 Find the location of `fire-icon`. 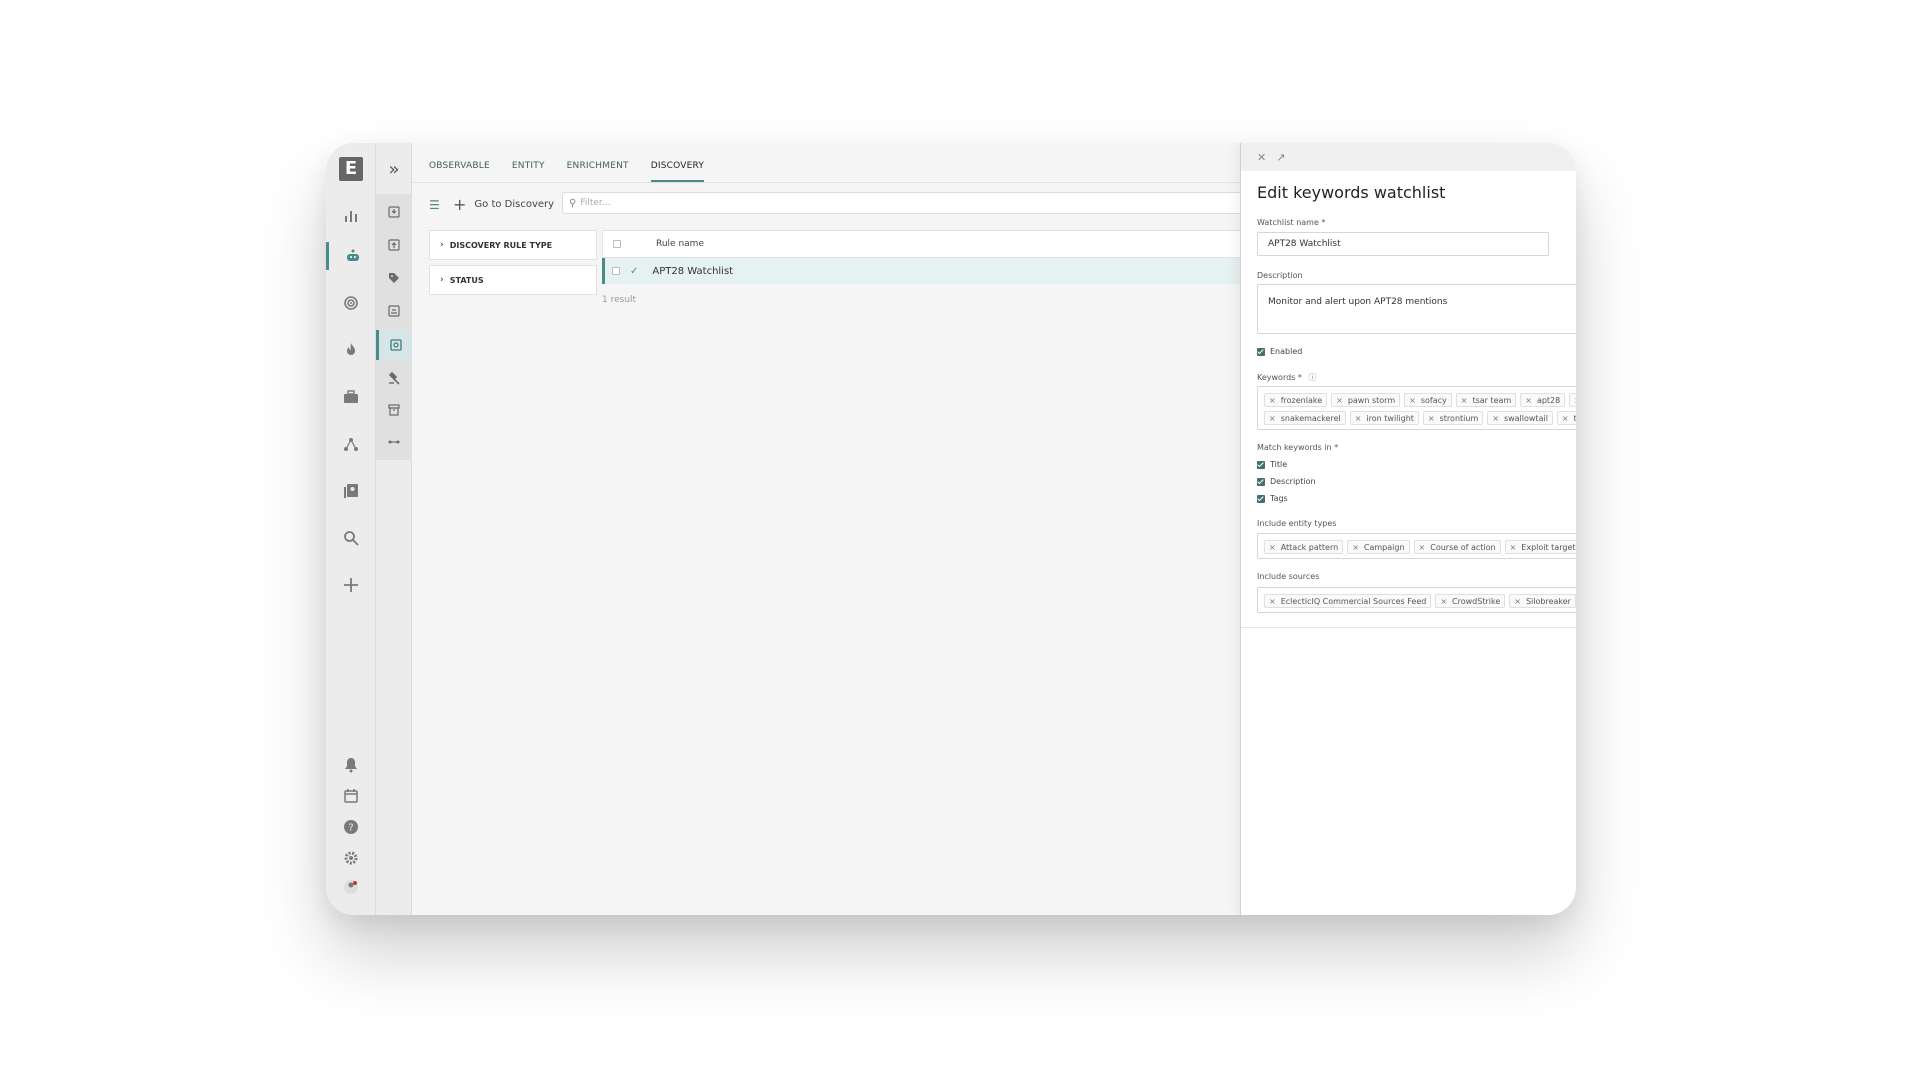

fire-icon is located at coordinates (351, 350).